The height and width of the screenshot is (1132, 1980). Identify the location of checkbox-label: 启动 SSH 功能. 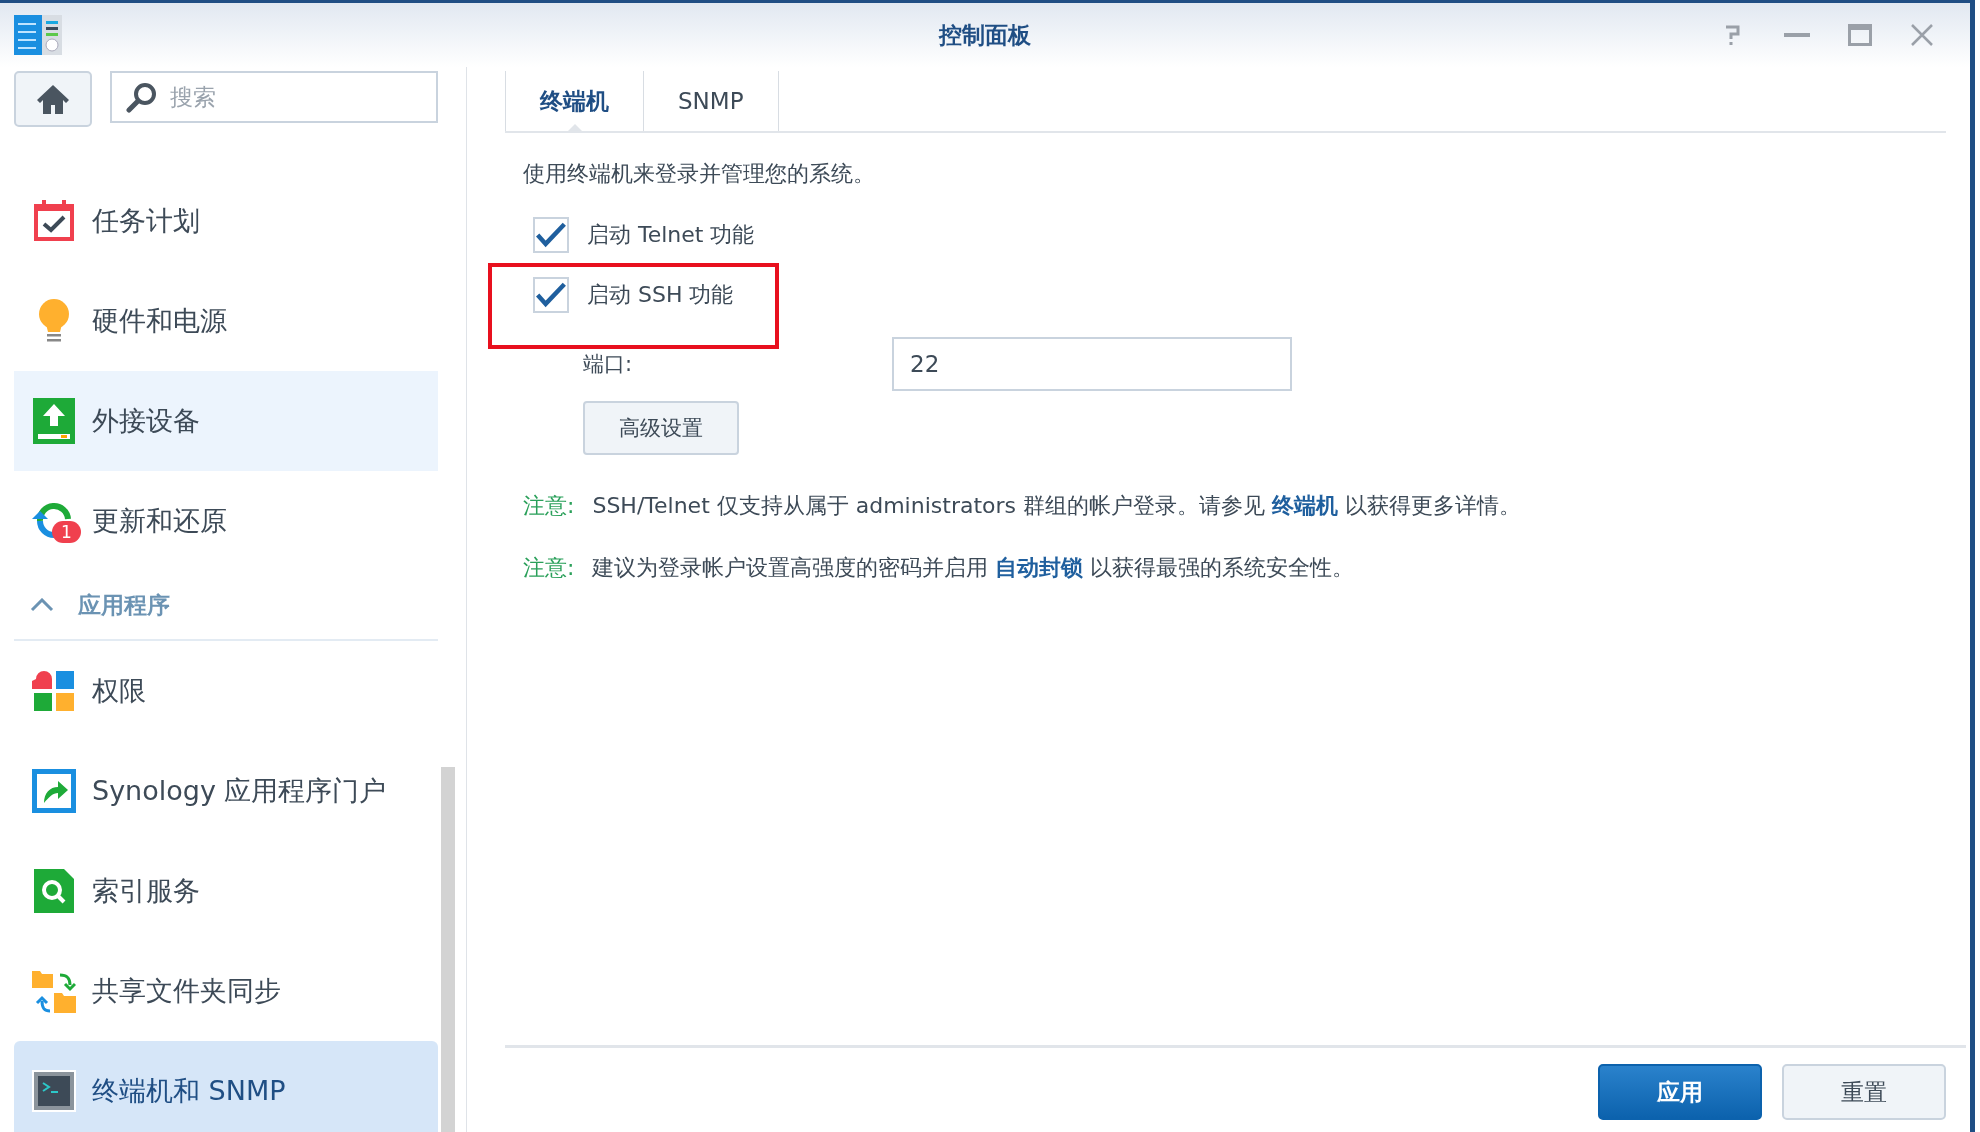
(660, 295).